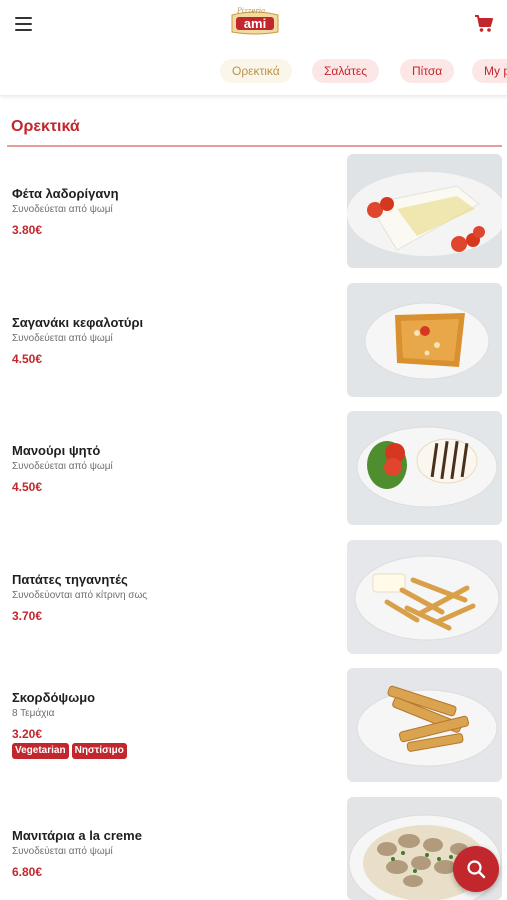  Describe the element at coordinates (33, 713) in the screenshot. I see `item-description: 8 Τεμάχια` at that location.